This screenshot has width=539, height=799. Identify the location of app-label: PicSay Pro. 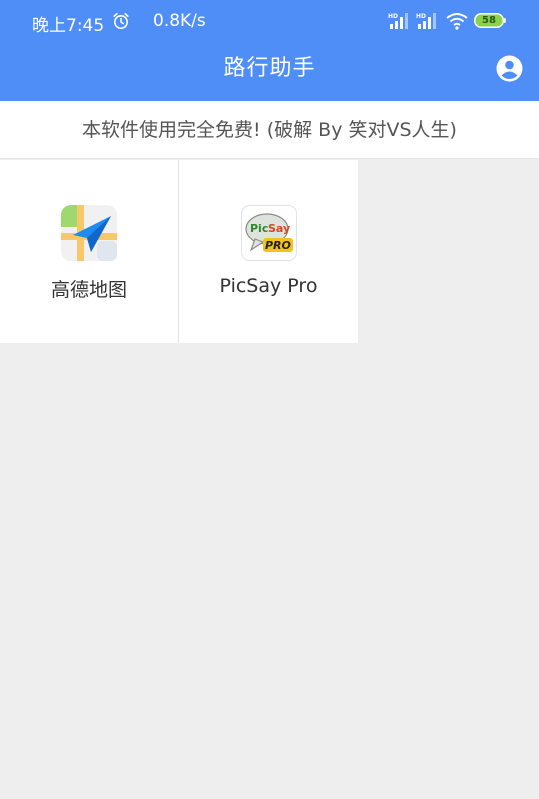
(268, 286).